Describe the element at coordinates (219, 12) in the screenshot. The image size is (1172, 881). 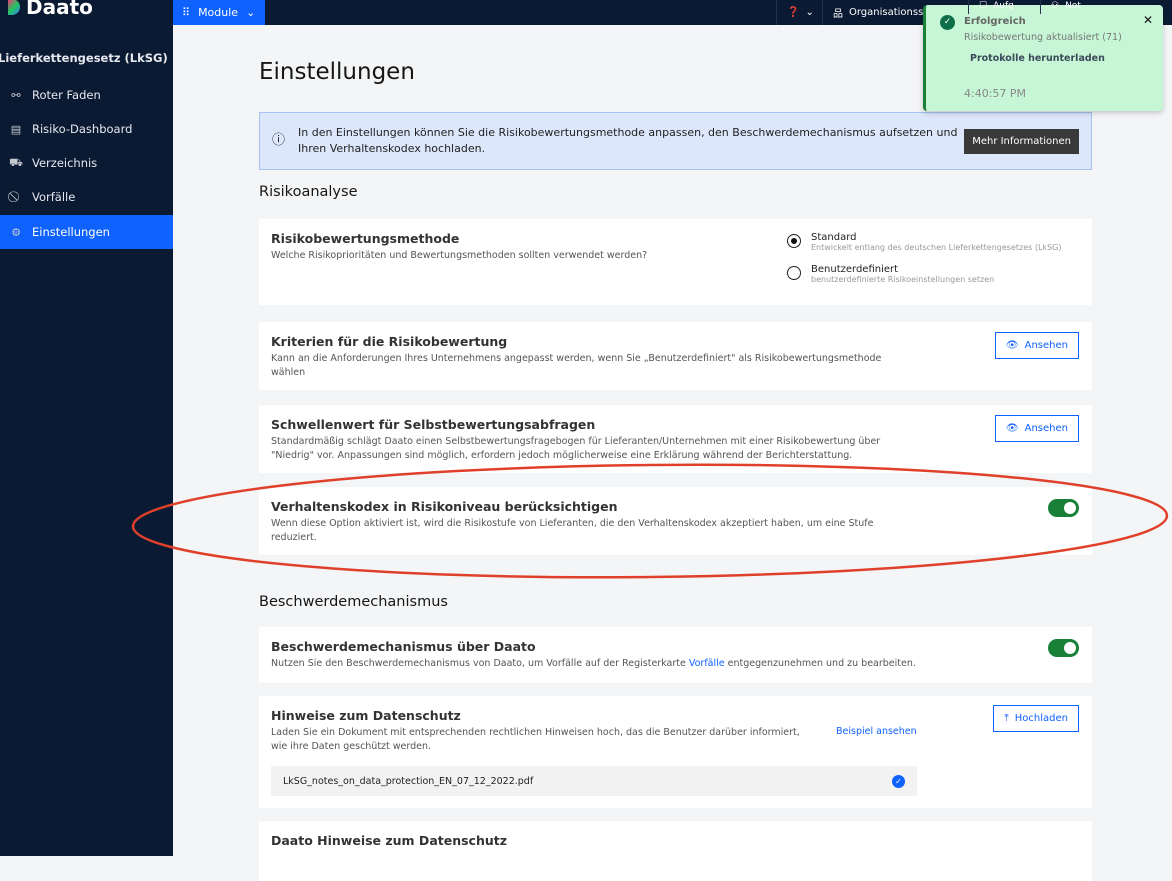
I see `module-menu-button: ⠿ Module ⌄` at that location.